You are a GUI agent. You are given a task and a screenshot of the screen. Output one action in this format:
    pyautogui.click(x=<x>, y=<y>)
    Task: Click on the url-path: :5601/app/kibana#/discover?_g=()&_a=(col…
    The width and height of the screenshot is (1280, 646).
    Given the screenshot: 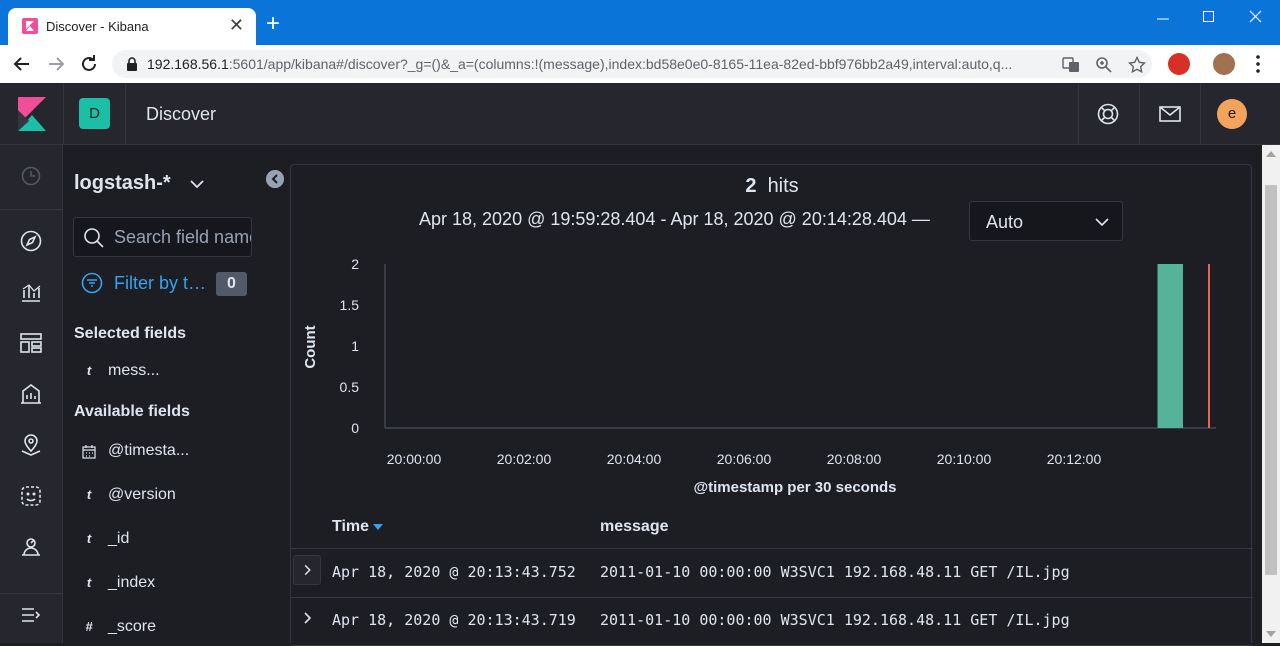 What is the action you would take?
    pyautogui.click(x=620, y=64)
    